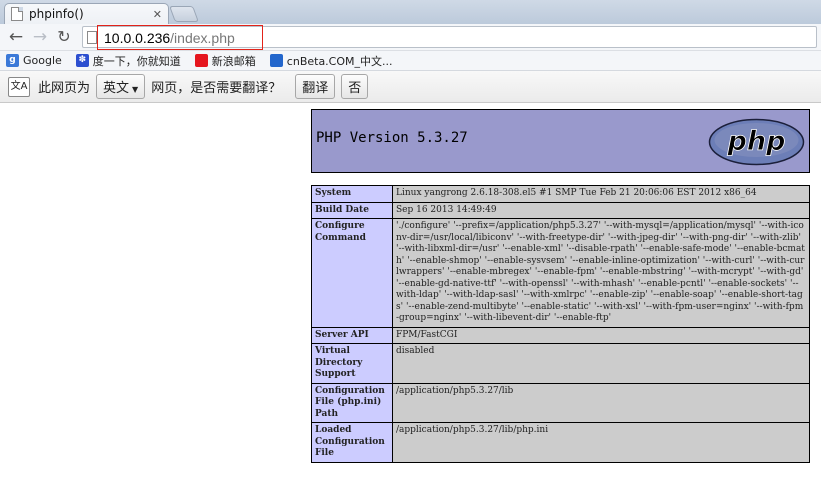 The height and width of the screenshot is (500, 821). Describe the element at coordinates (12, 60) in the screenshot. I see `google-icon: g` at that location.